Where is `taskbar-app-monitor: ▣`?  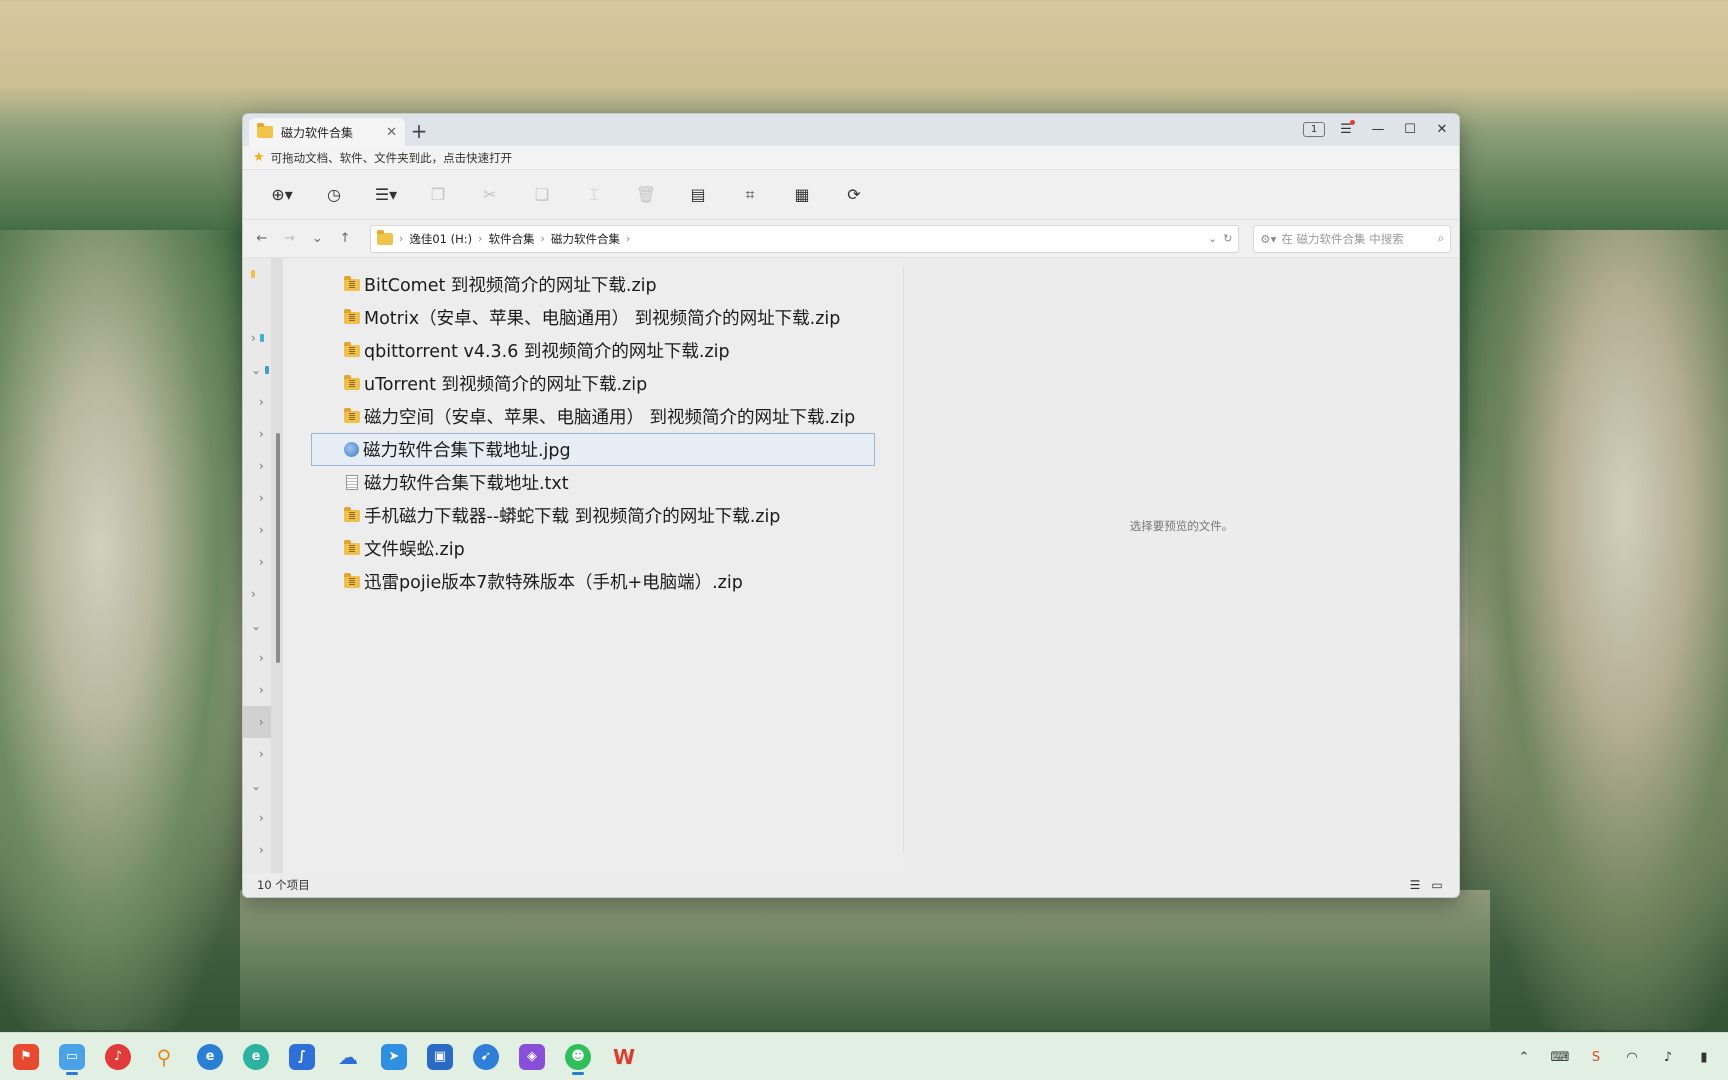 taskbar-app-monitor: ▣ is located at coordinates (440, 1057).